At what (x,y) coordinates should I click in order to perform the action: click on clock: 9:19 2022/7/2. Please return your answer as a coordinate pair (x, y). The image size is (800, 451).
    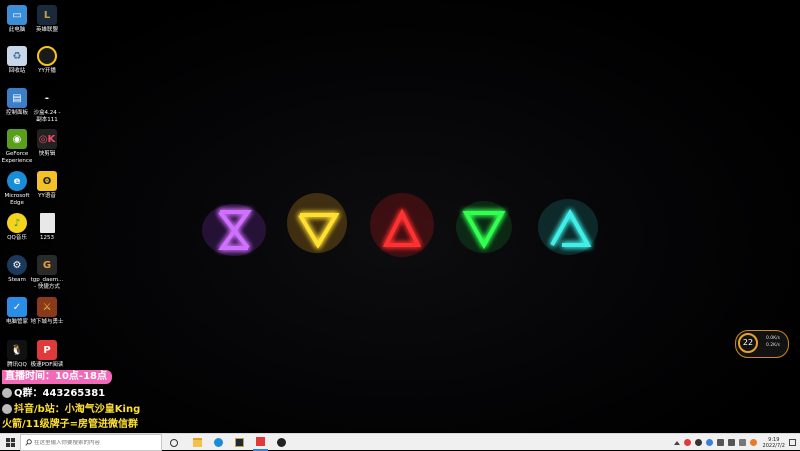
    Looking at the image, I should click on (774, 443).